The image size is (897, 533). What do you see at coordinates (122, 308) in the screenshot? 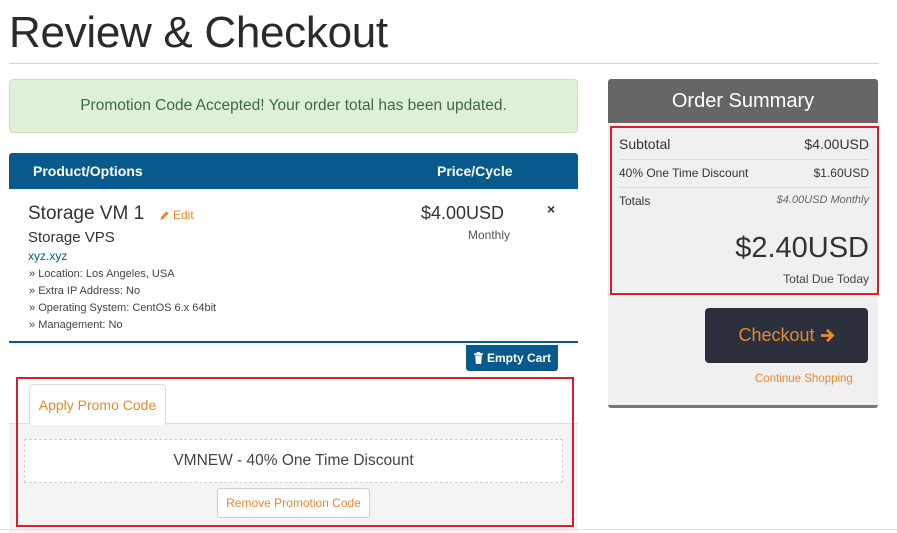
I see `option-os: Operating System: CentOS 6.x 64bit` at bounding box center [122, 308].